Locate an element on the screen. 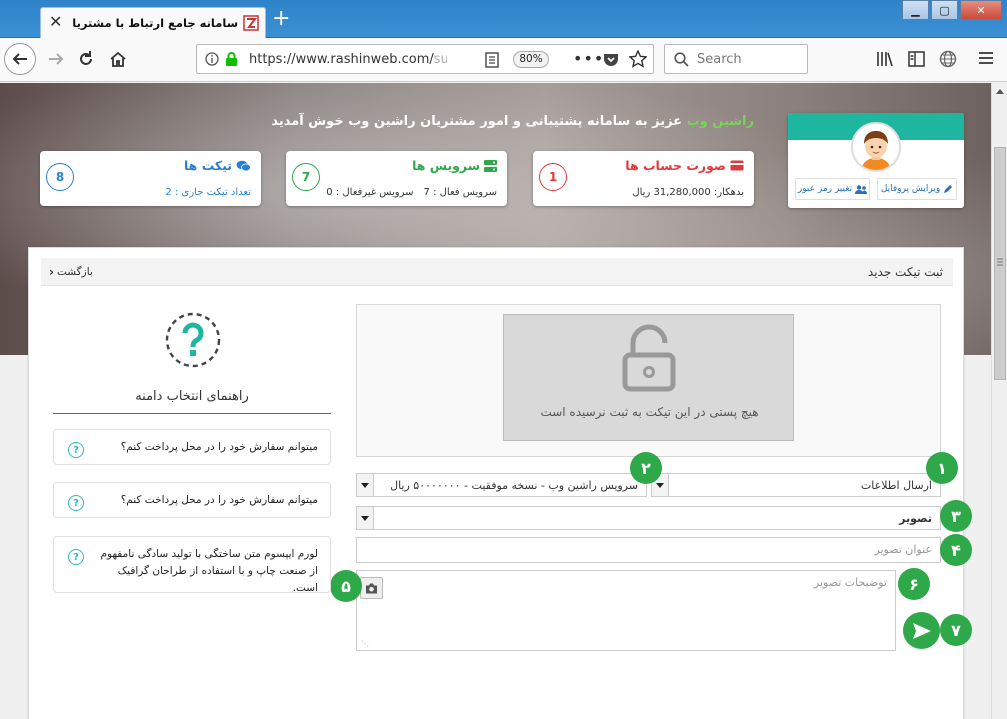 This screenshot has height=719, width=1007. url-text: https://www.rashinweb.com/sup is located at coordinates (348, 59).